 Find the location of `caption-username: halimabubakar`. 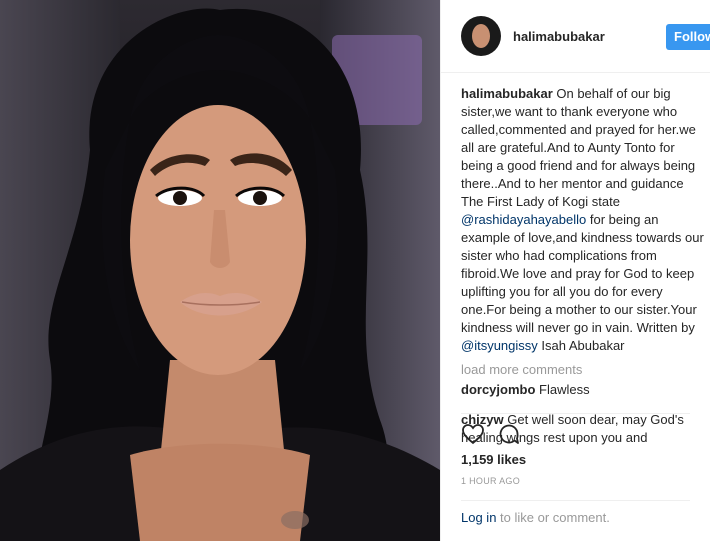

caption-username: halimabubakar is located at coordinates (507, 93).